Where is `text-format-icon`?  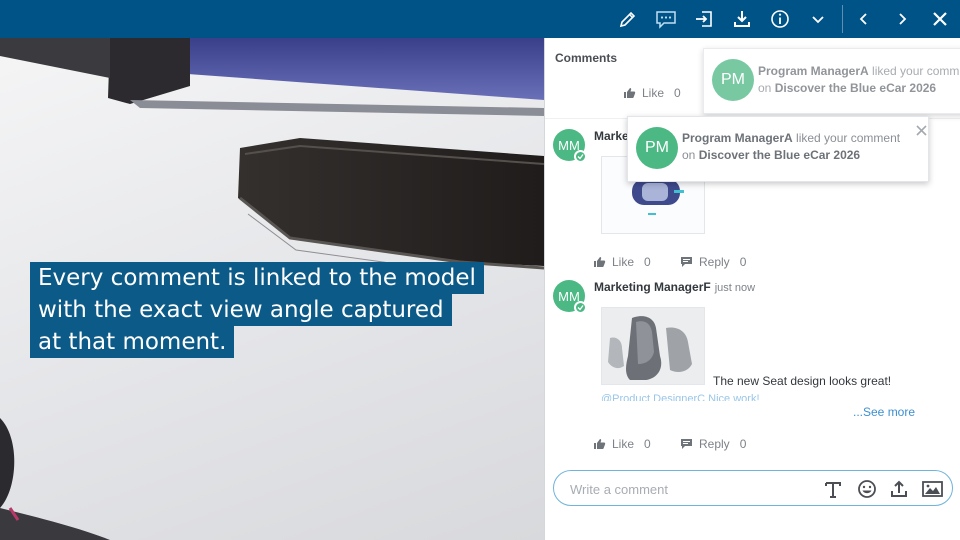 text-format-icon is located at coordinates (833, 489).